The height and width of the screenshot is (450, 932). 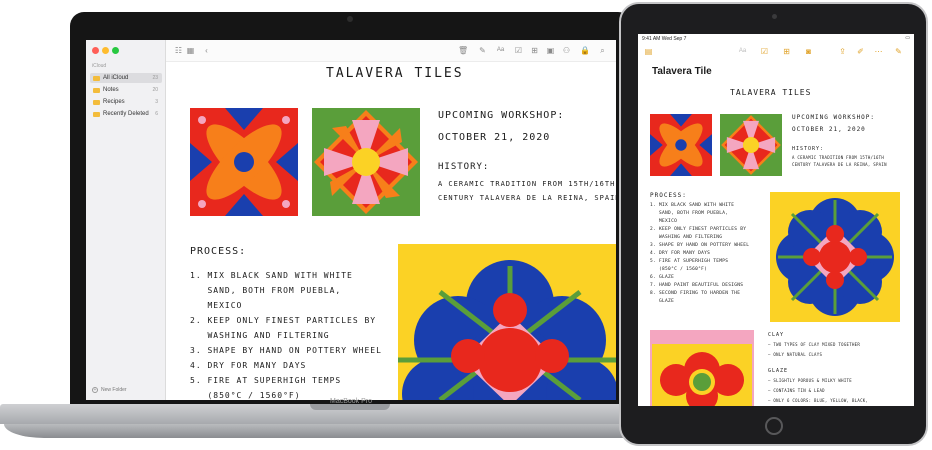 What do you see at coordinates (114, 102) in the screenshot?
I see `sidebar-item-label: Recipes` at bounding box center [114, 102].